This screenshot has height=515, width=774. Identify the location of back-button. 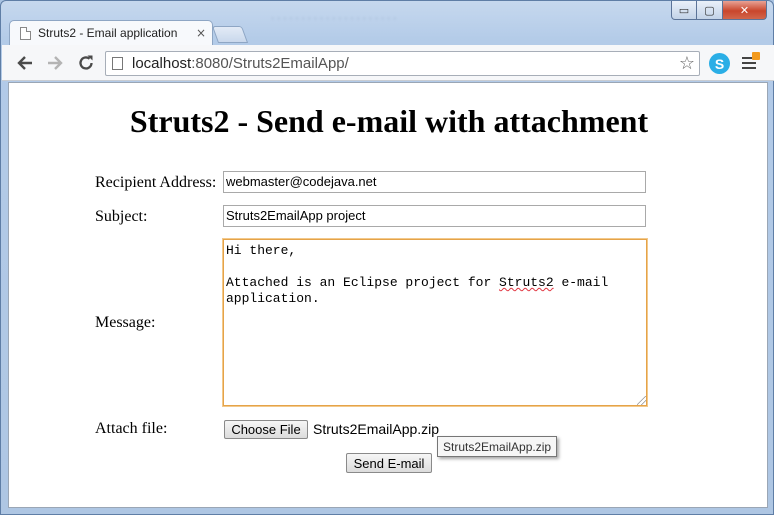
(25, 63).